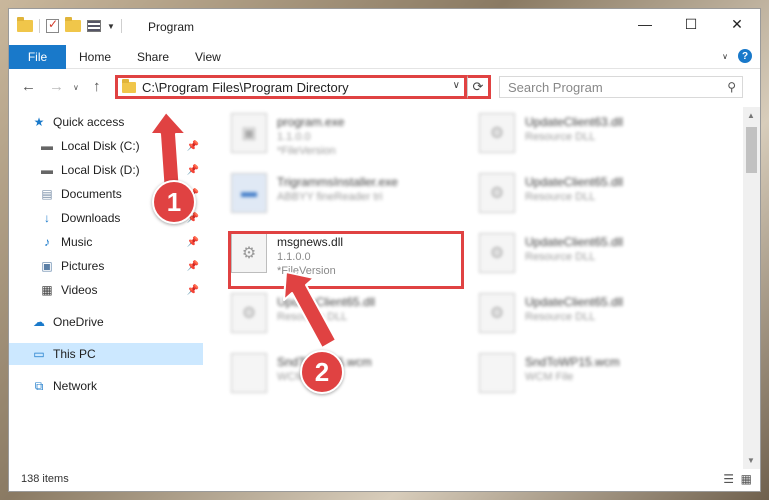  What do you see at coordinates (94, 26) in the screenshot?
I see `properties-icon` at bounding box center [94, 26].